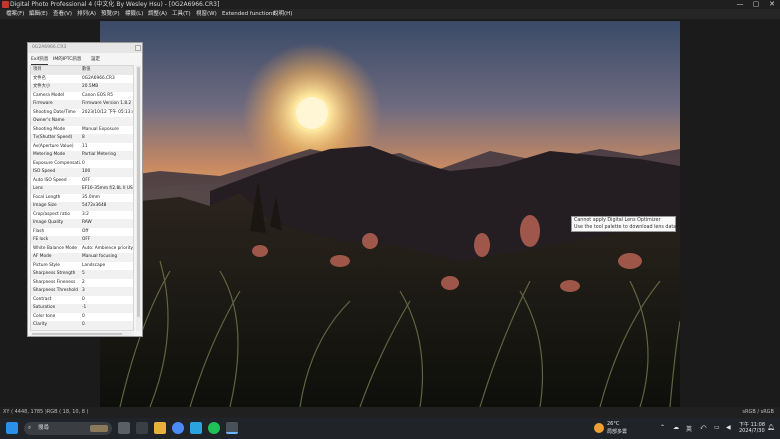 Image resolution: width=780 pixels, height=439 pixels. I want to click on tab-settings: 設定, so click(95, 60).